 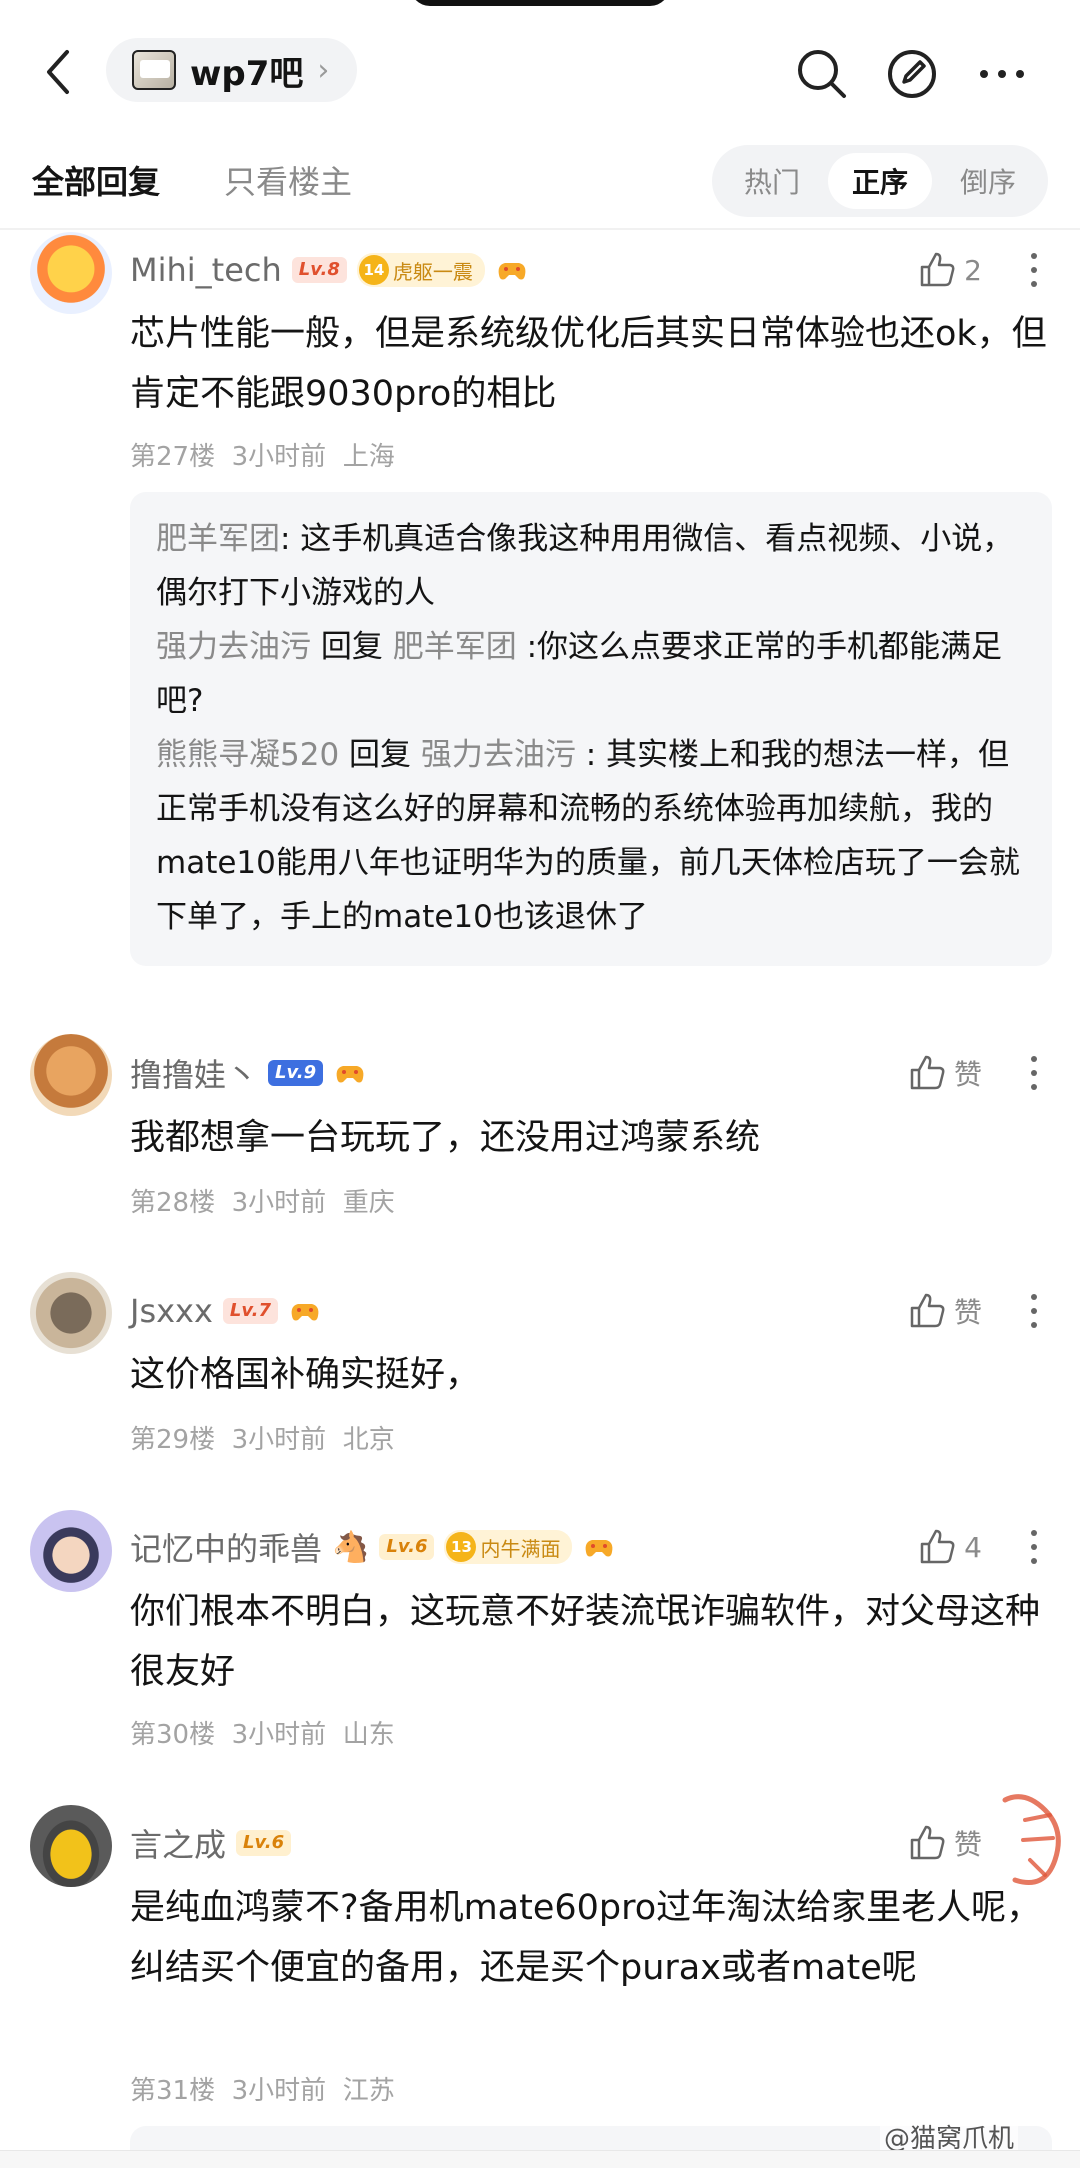 I want to click on edit-button, so click(x=912, y=74).